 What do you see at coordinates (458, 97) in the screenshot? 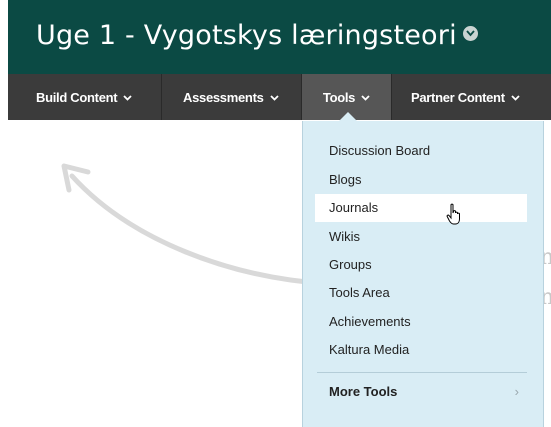
I see `nav-partner-content-label: Partner Content` at bounding box center [458, 97].